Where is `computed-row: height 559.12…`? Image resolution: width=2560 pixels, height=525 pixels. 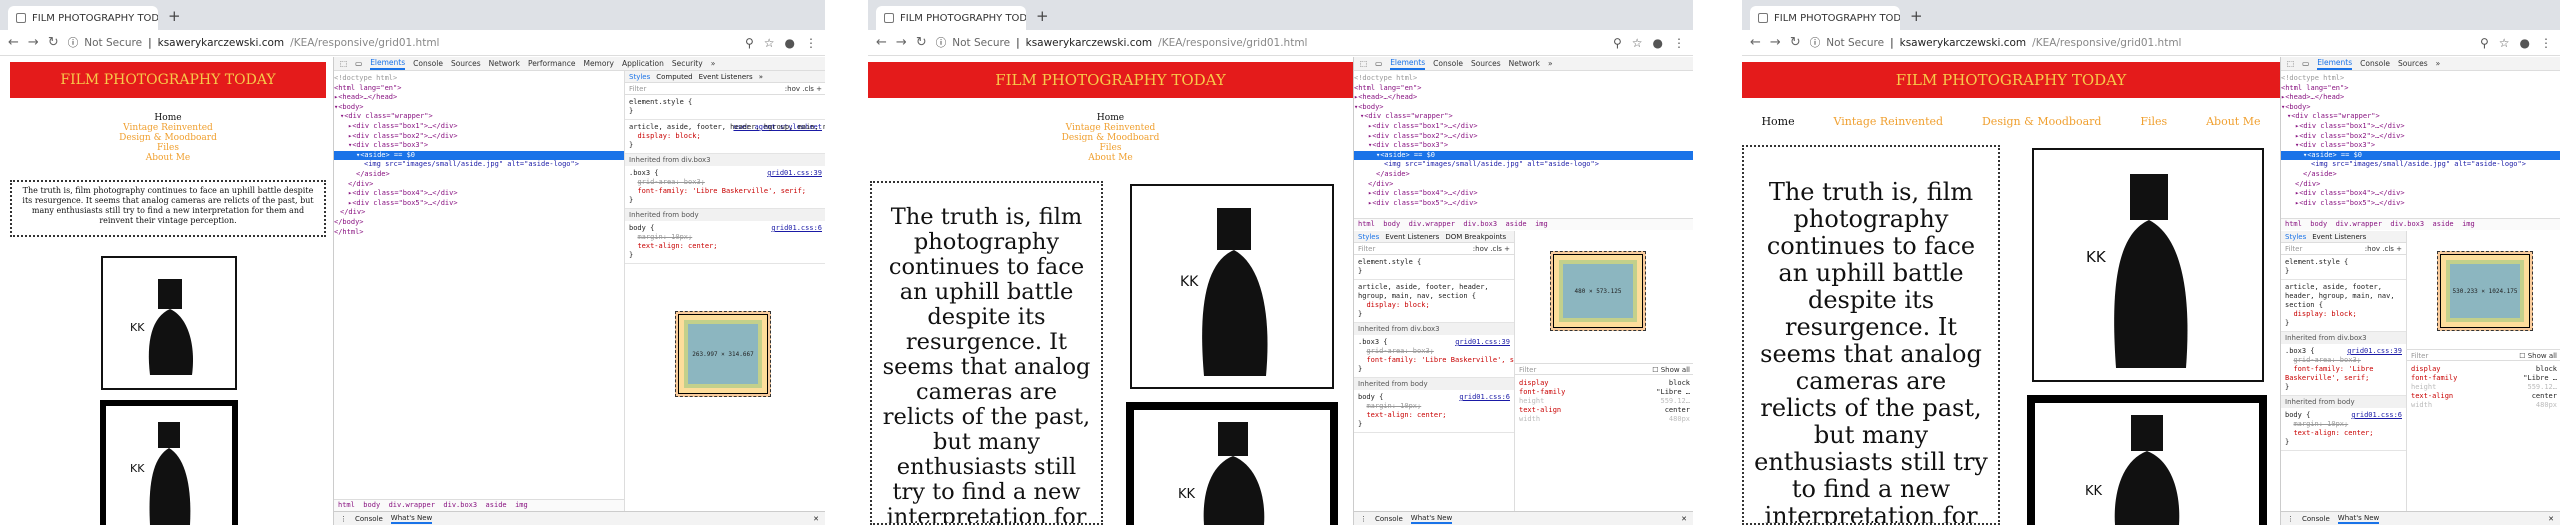 computed-row: height 559.12… is located at coordinates (2484, 387).